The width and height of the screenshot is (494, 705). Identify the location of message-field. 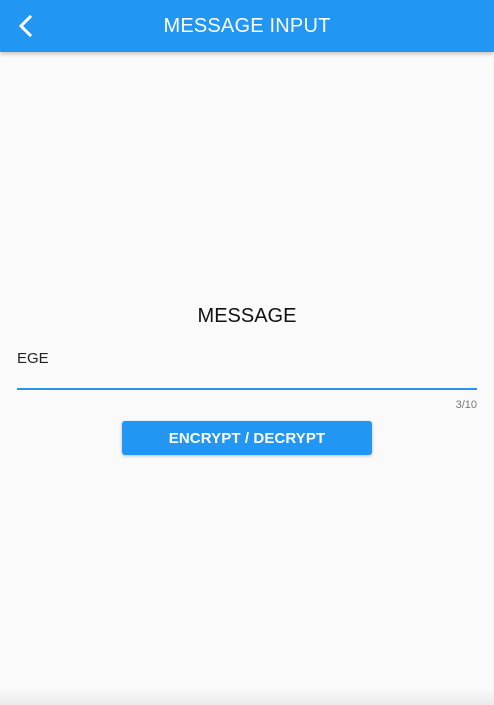
(247, 366).